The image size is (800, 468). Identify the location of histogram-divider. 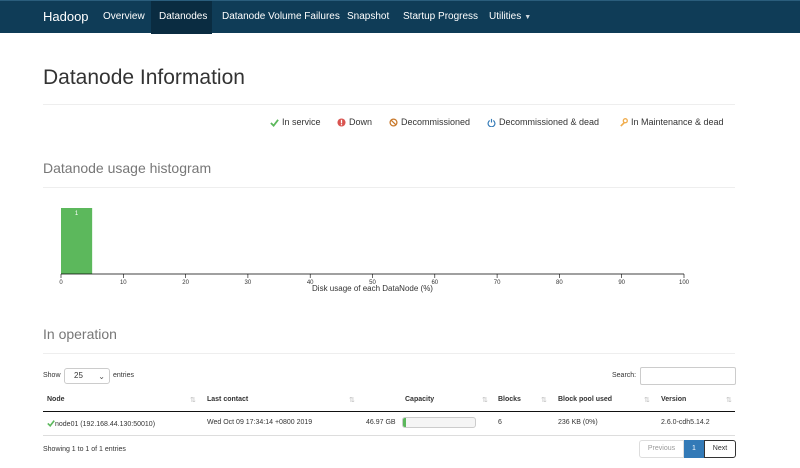
(389, 187).